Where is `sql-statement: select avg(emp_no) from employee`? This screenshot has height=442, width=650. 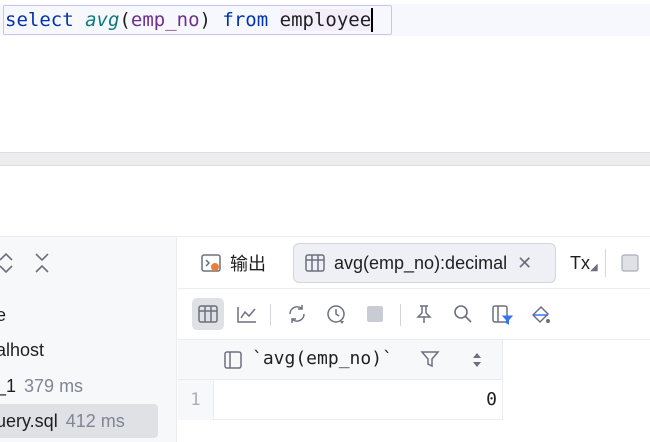
sql-statement: select avg(emp_no) from employee is located at coordinates (189, 20).